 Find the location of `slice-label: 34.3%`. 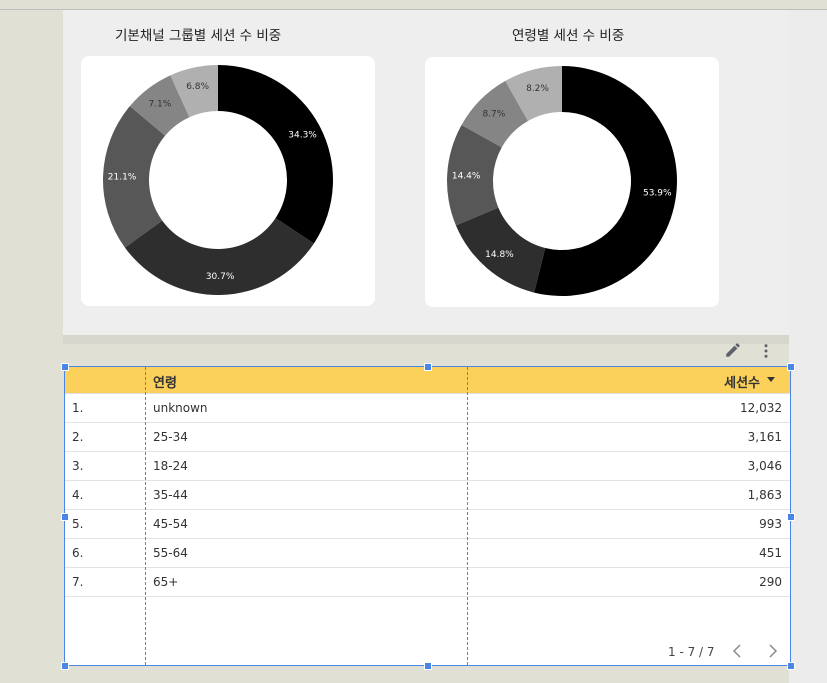

slice-label: 34.3% is located at coordinates (302, 136).